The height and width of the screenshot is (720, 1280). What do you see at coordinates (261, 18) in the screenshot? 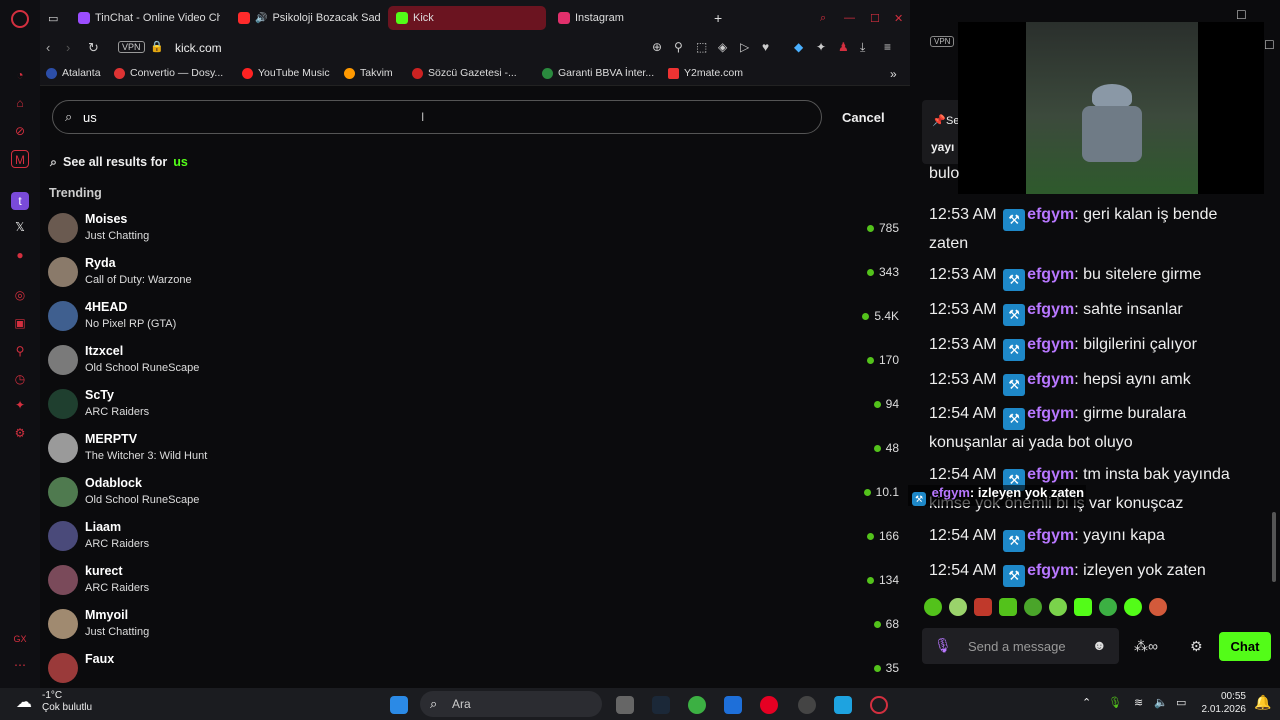
I see `speaker-icon: 🔊` at bounding box center [261, 18].